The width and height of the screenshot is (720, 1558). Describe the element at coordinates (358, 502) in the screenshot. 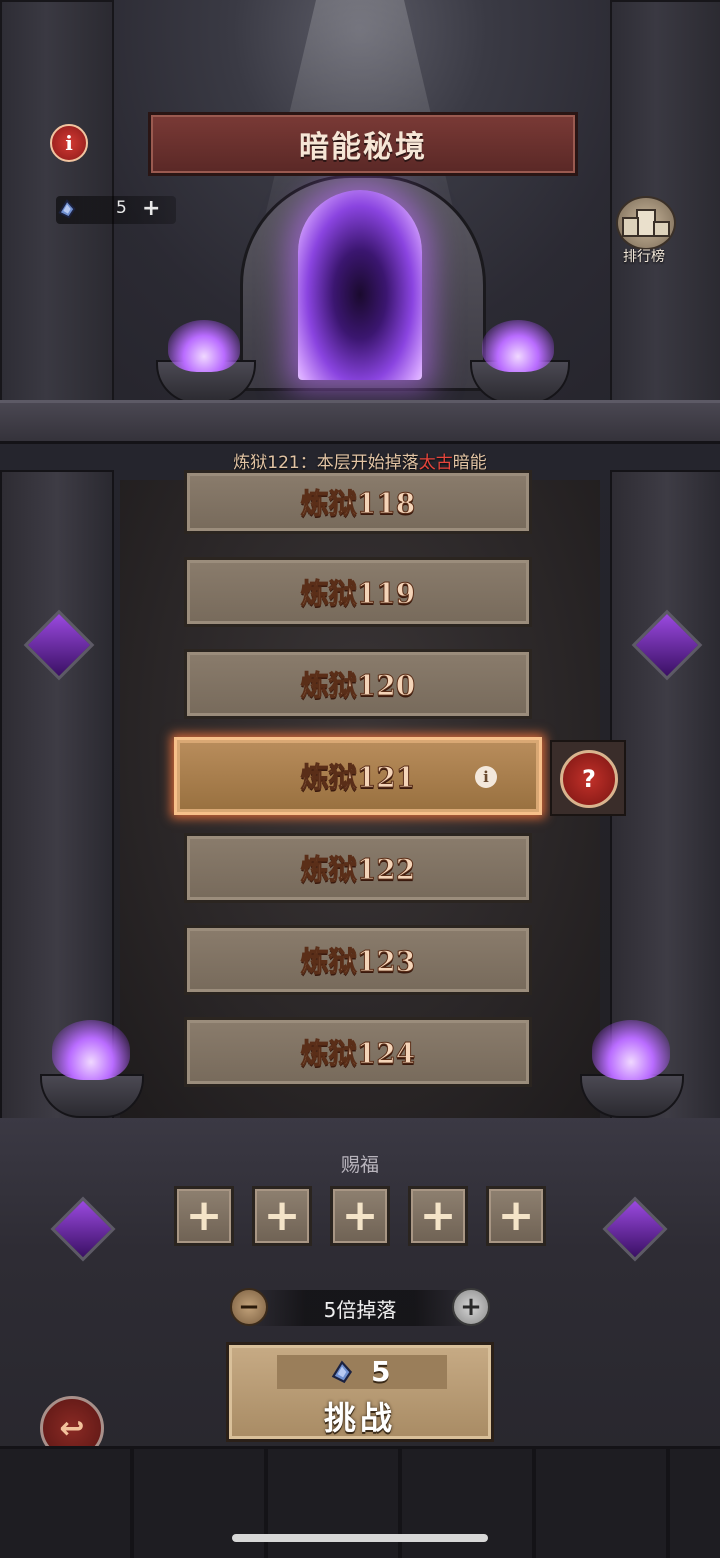

I see `level-item-118: 炼狱118` at that location.